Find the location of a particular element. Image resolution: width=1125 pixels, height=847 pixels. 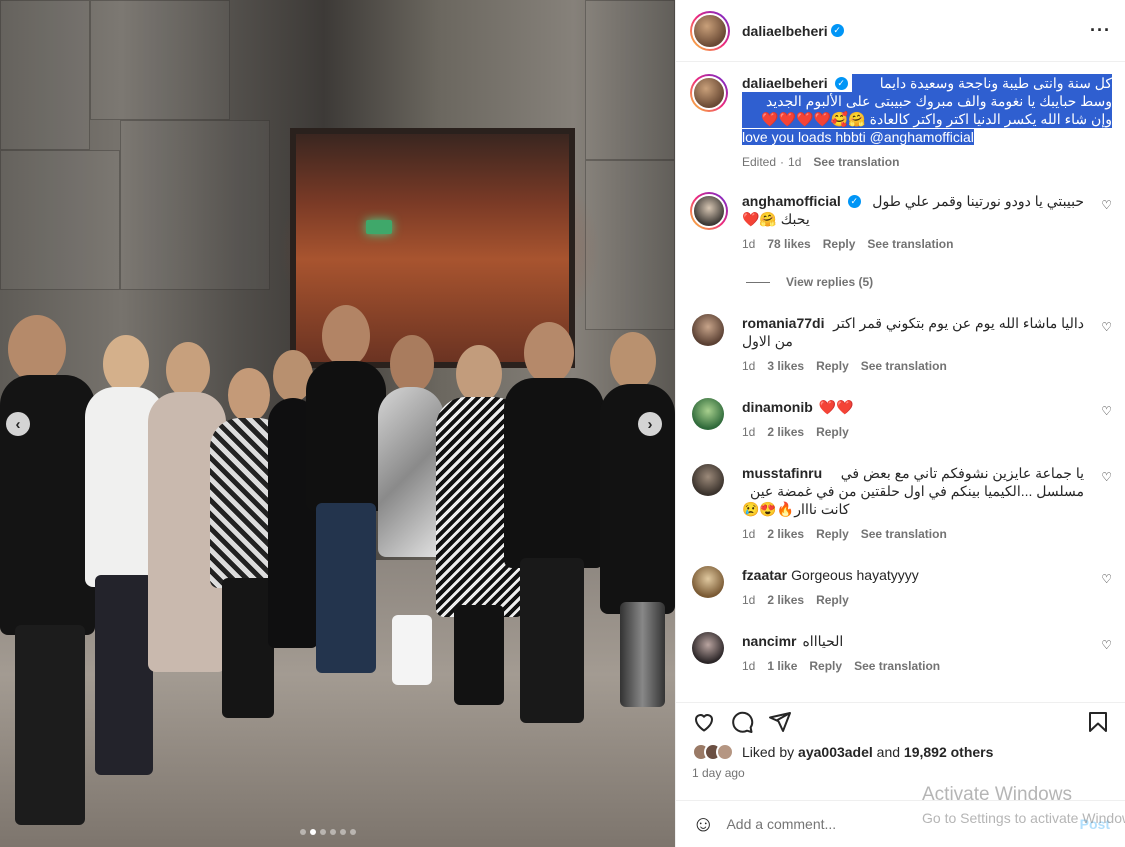

view-replies-label: View replies (5) is located at coordinates (829, 282).